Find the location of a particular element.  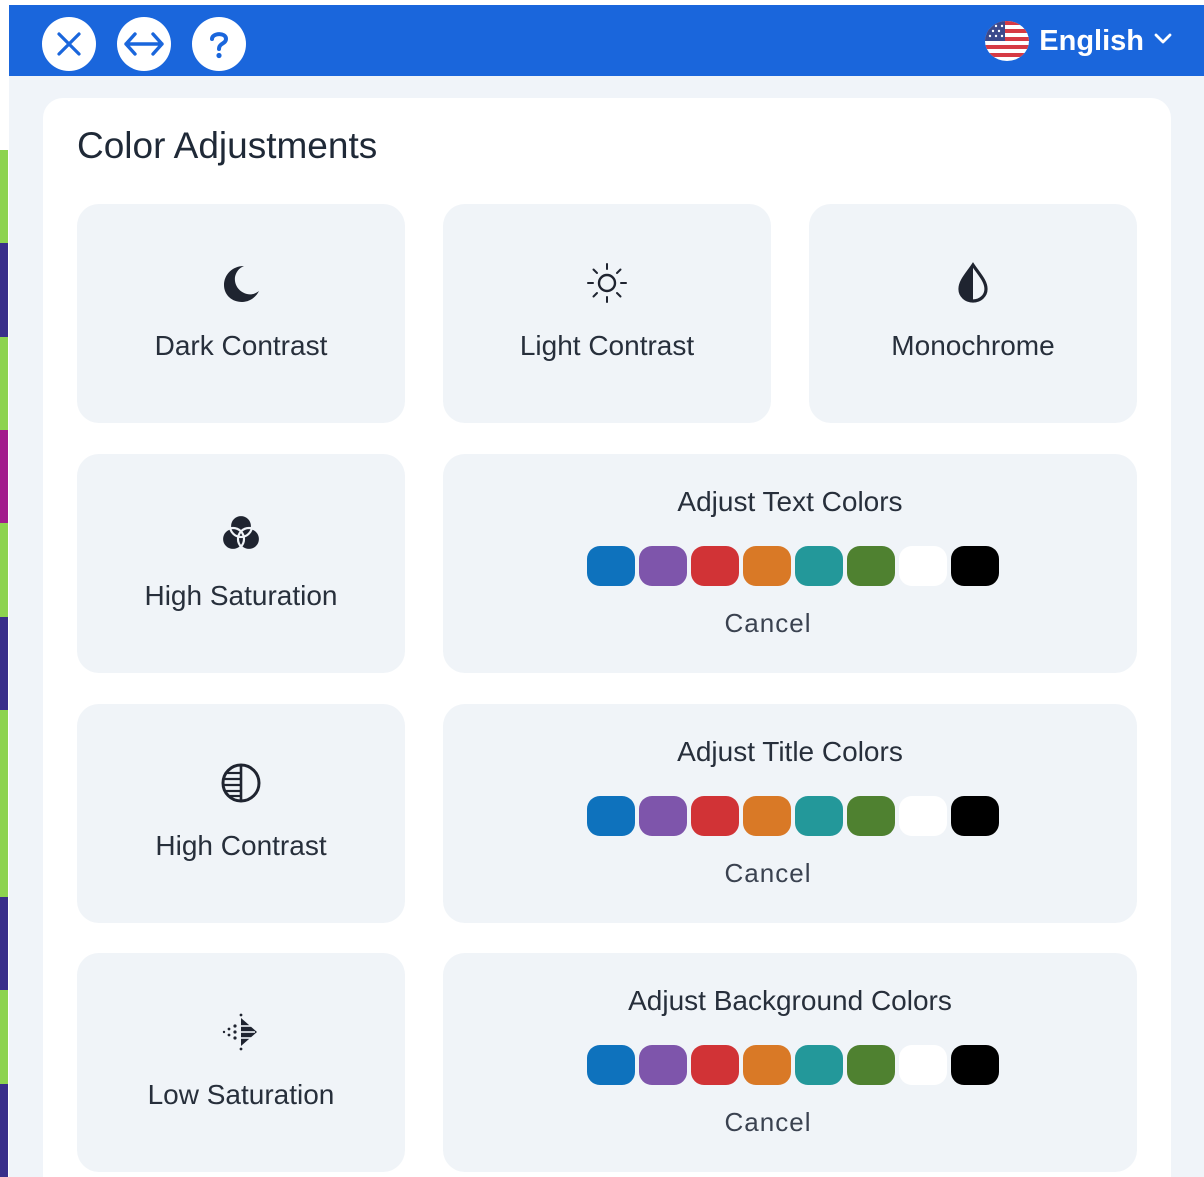

language-selector: English is located at coordinates (1078, 41).